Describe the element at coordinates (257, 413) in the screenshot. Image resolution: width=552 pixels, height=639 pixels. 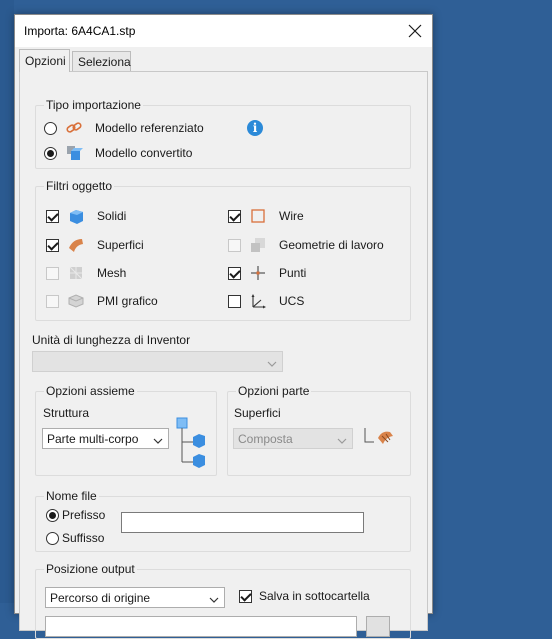
I see `superfici-label: Superfici` at that location.